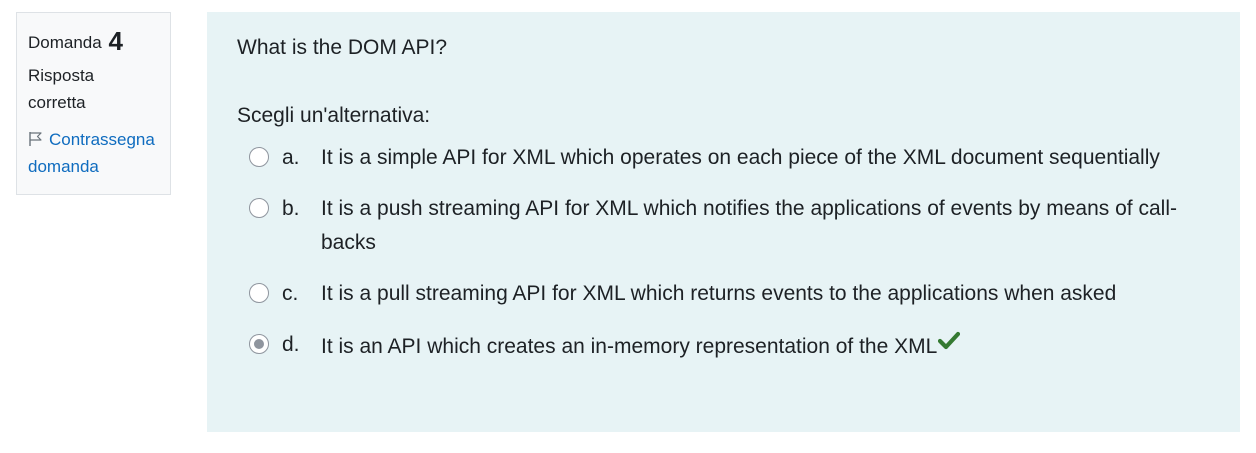 The image size is (1256, 453). What do you see at coordinates (93, 89) in the screenshot?
I see `question-state: Risposta corretta` at bounding box center [93, 89].